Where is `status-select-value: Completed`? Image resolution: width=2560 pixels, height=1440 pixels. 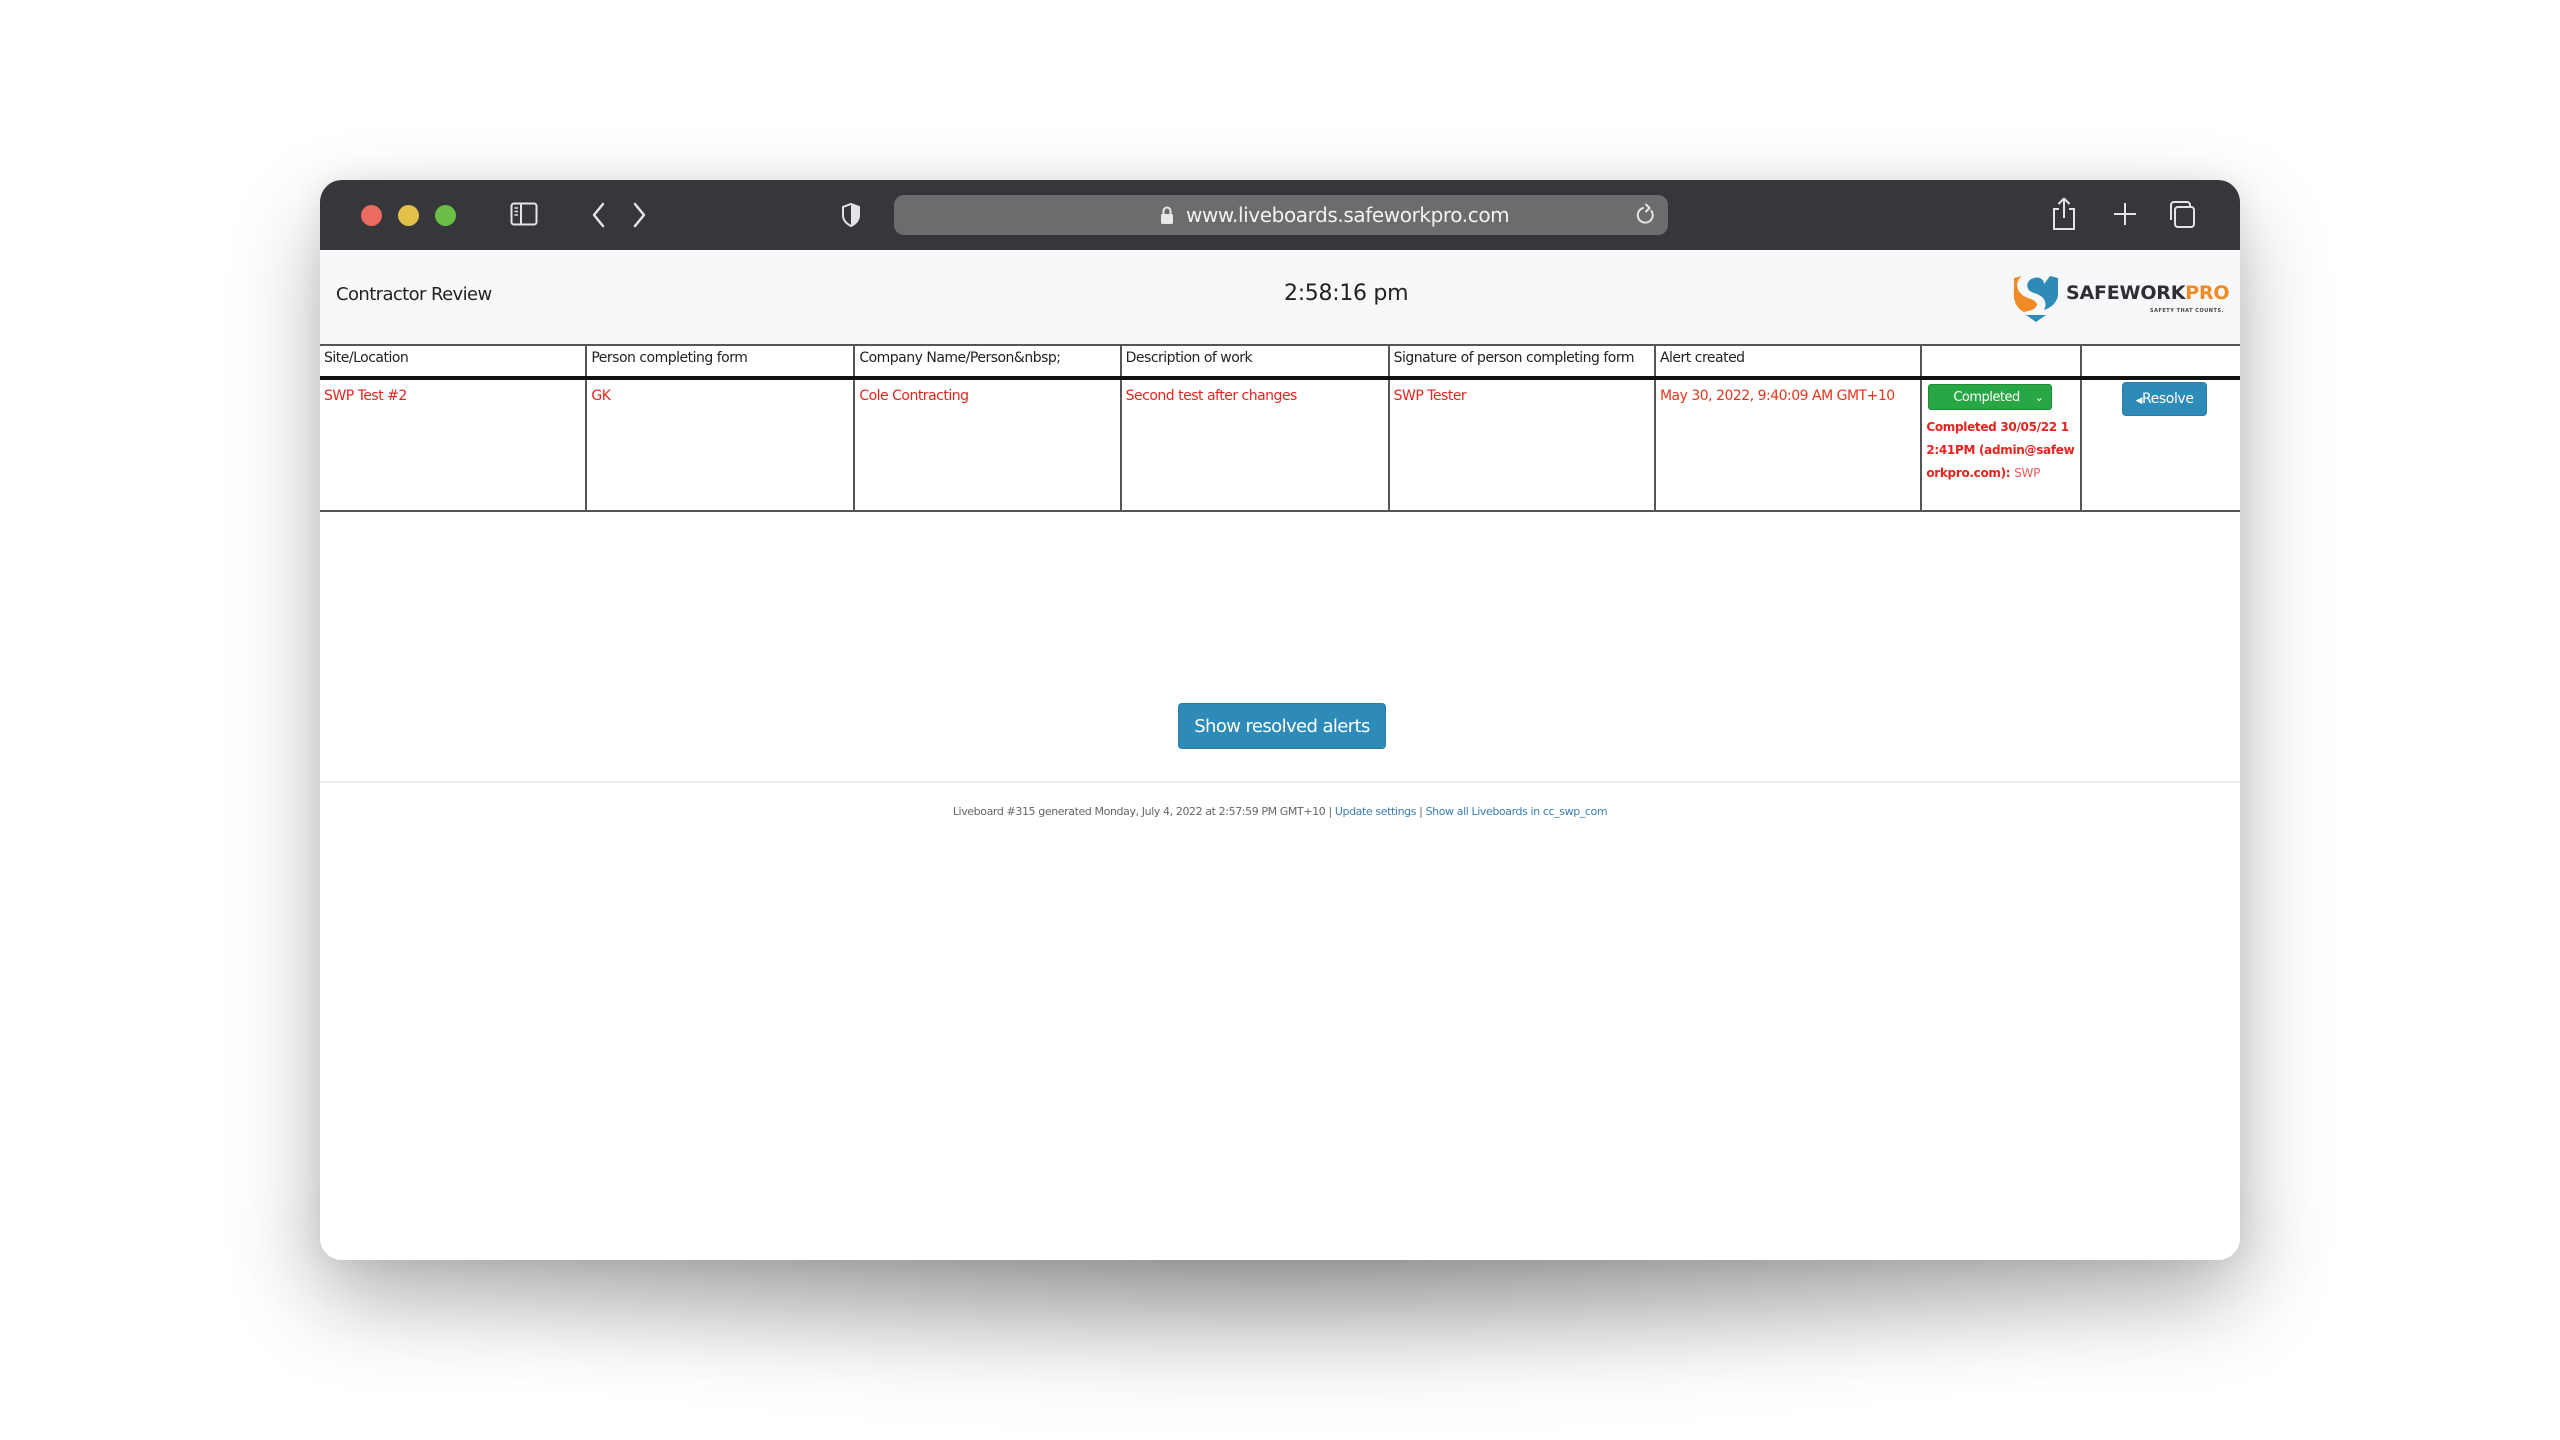 status-select-value: Completed is located at coordinates (1986, 397).